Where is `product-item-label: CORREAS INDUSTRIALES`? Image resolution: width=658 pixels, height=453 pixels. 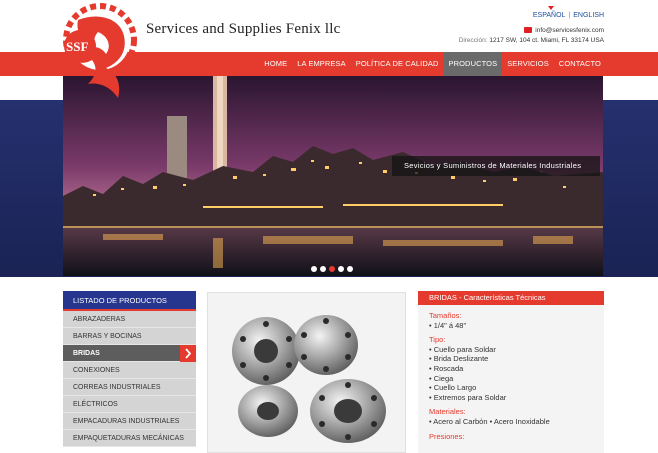
product-item-label: CORREAS INDUSTRIALES is located at coordinates (117, 387).